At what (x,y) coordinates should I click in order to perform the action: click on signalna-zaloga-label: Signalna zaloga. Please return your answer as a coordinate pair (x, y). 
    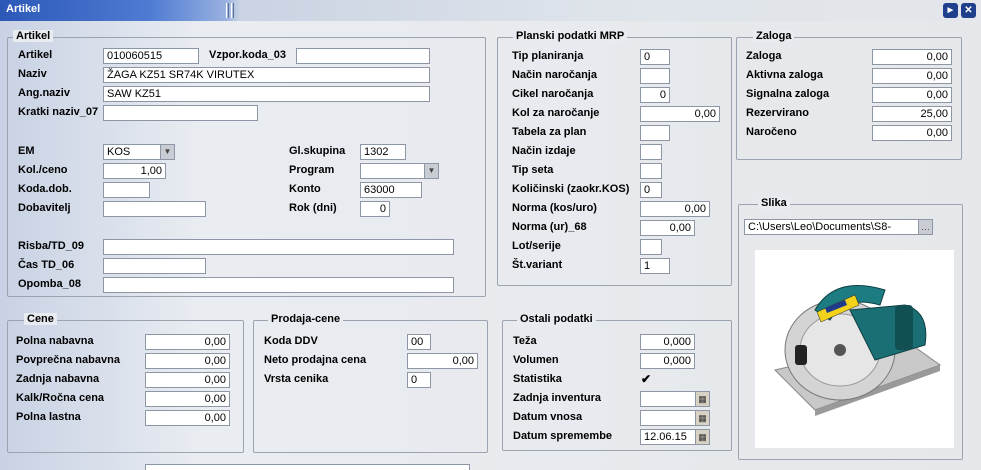
    Looking at the image, I should click on (788, 94).